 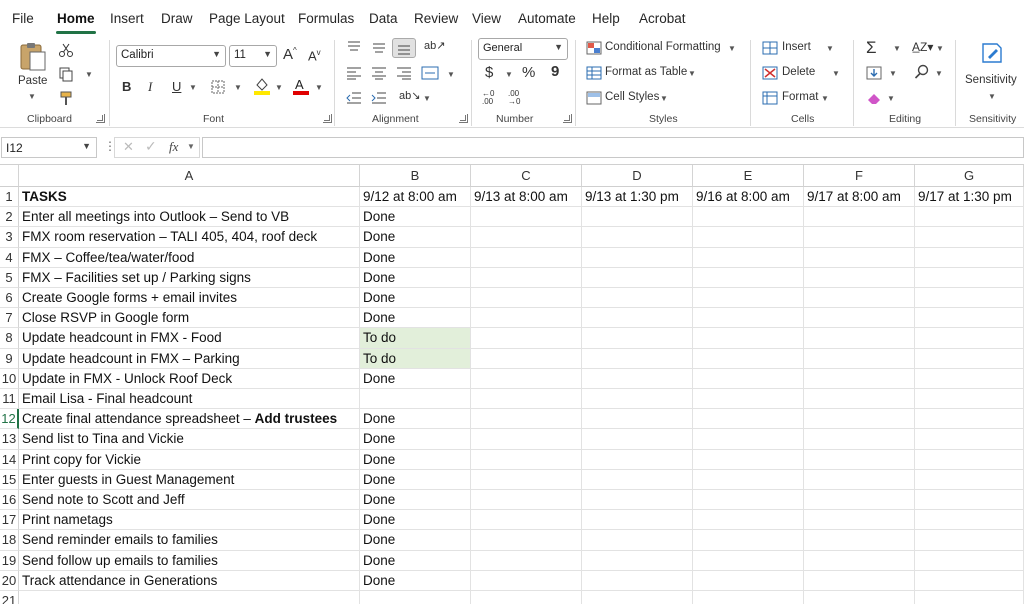 What do you see at coordinates (415, 479) in the screenshot?
I see `cell-b15: Done` at bounding box center [415, 479].